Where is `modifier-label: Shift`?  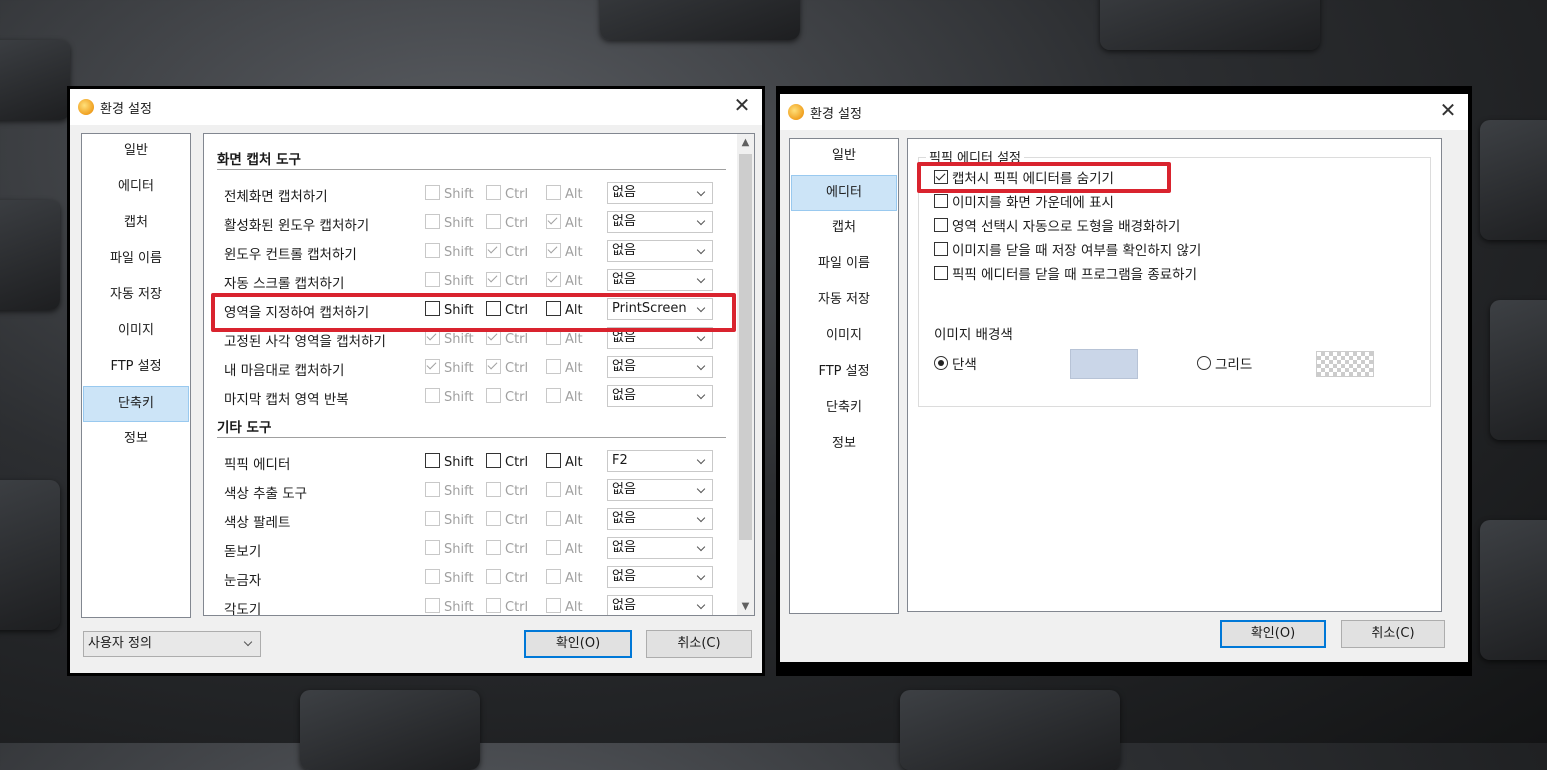
modifier-label: Shift is located at coordinates (459, 339).